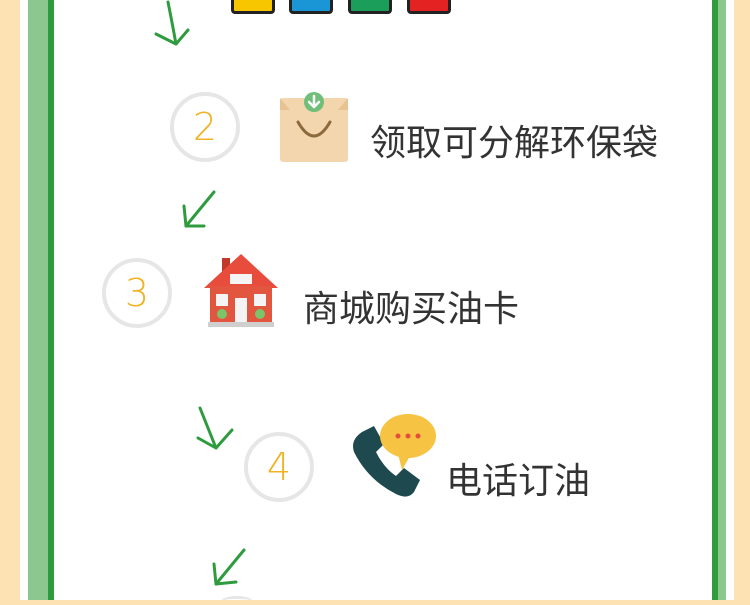 This screenshot has height=605, width=750. Describe the element at coordinates (514, 143) in the screenshot. I see `step-label-2: 领取可分解环保袋` at that location.